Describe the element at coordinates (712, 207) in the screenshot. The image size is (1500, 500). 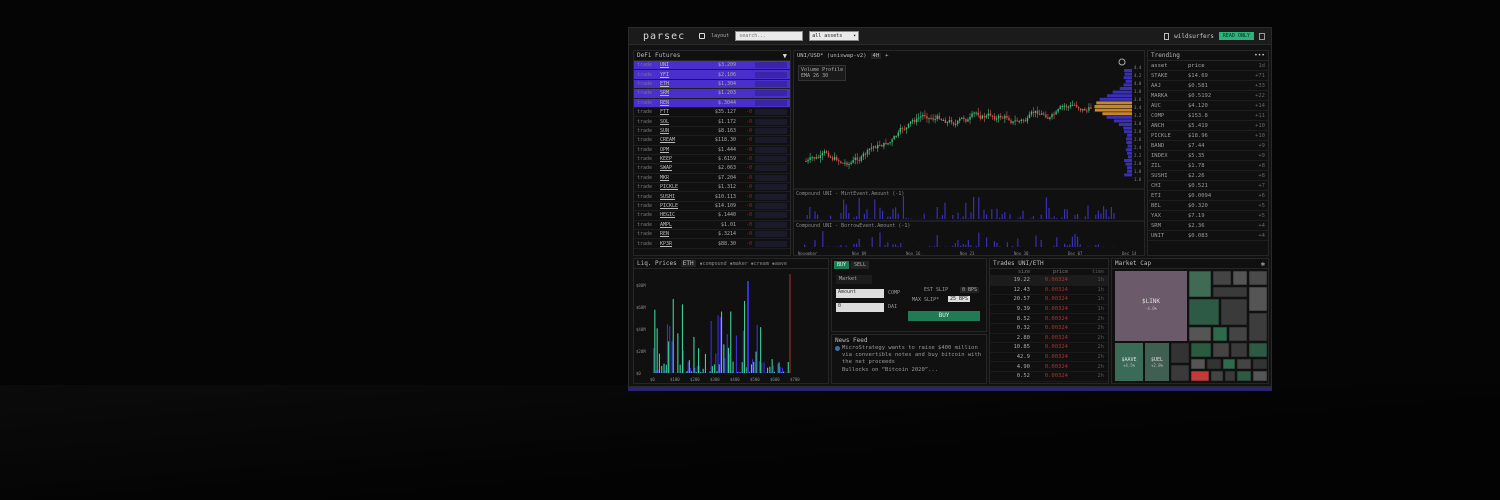
I see `defi-row: trade PICKLE $14.109 -0` at that location.